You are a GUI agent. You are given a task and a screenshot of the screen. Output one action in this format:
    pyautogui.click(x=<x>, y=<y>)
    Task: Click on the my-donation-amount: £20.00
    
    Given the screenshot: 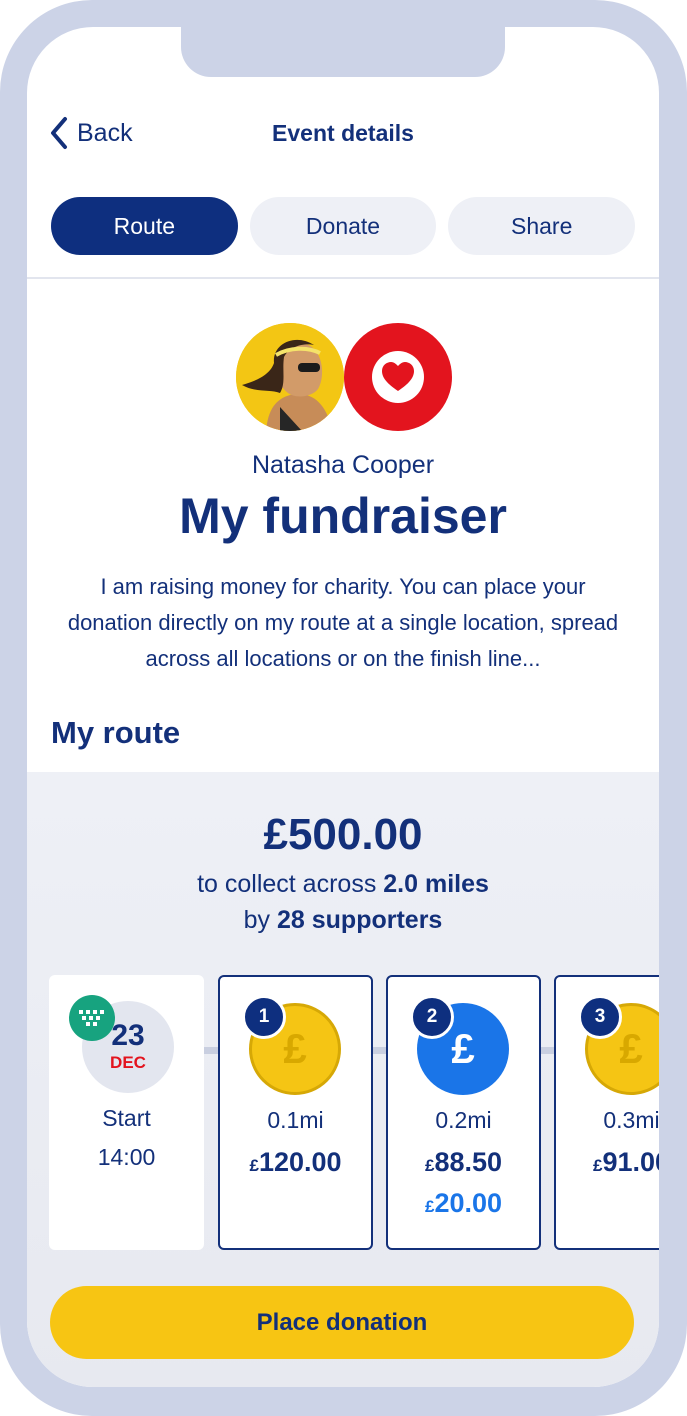 What is the action you would take?
    pyautogui.click(x=463, y=1203)
    